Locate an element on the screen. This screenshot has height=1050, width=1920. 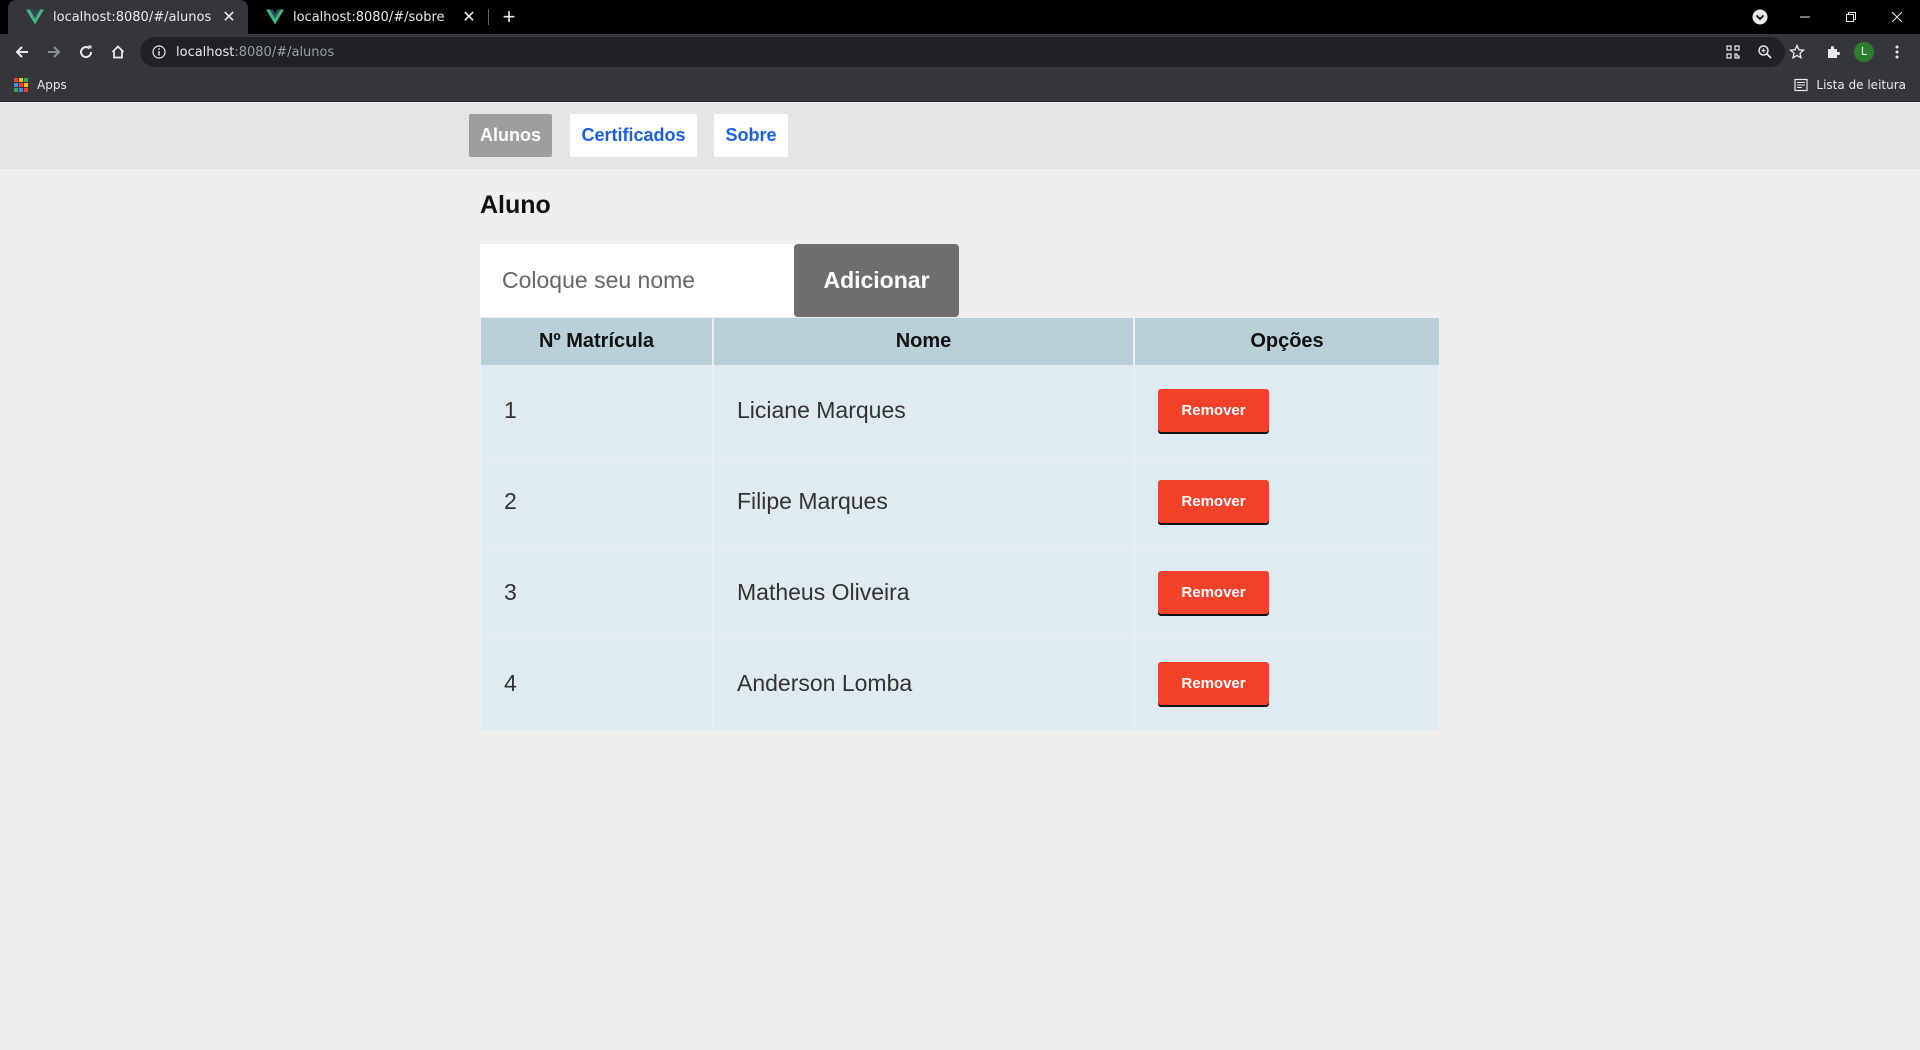
apps-grid-icon is located at coordinates (21, 85).